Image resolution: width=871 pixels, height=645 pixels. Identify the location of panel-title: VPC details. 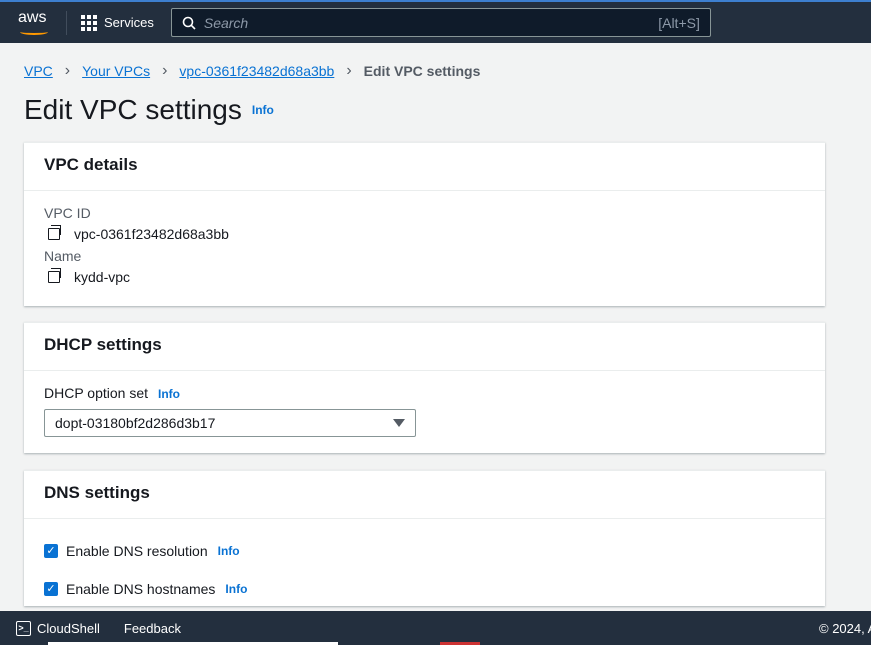
(424, 167).